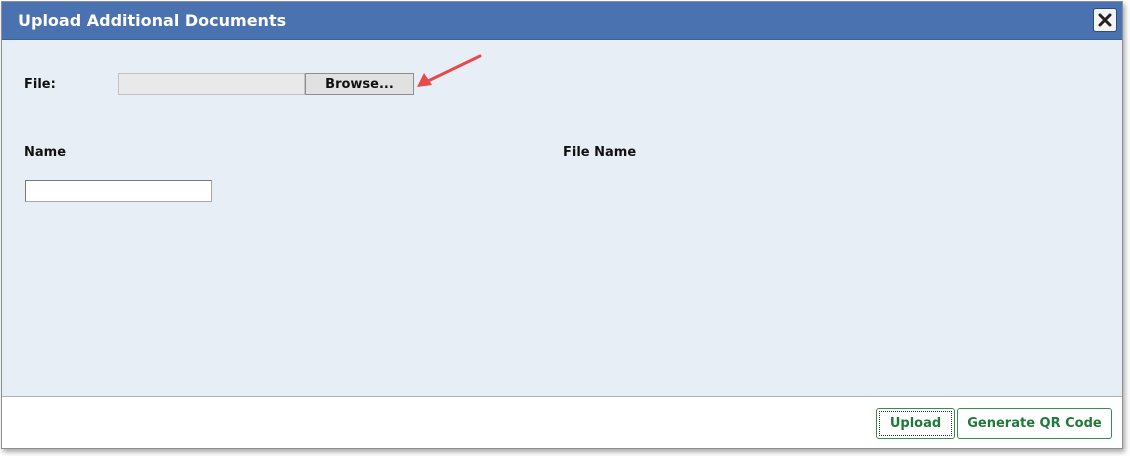 The image size is (1130, 456). What do you see at coordinates (915, 423) in the screenshot?
I see `upload-button: Upload` at bounding box center [915, 423].